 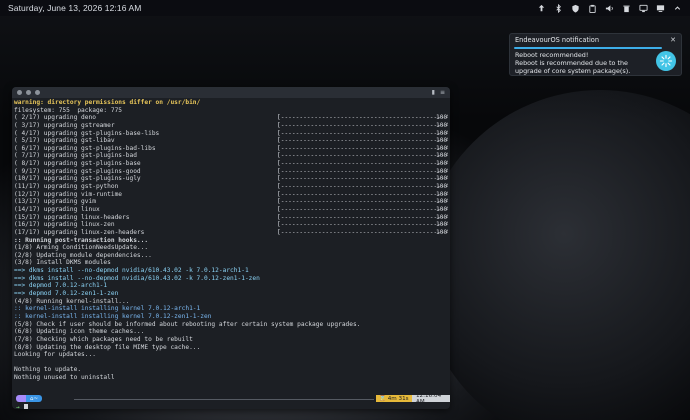 I want to click on progress-label: ( 5/17) upgrading gst-libav, so click(x=64, y=141).